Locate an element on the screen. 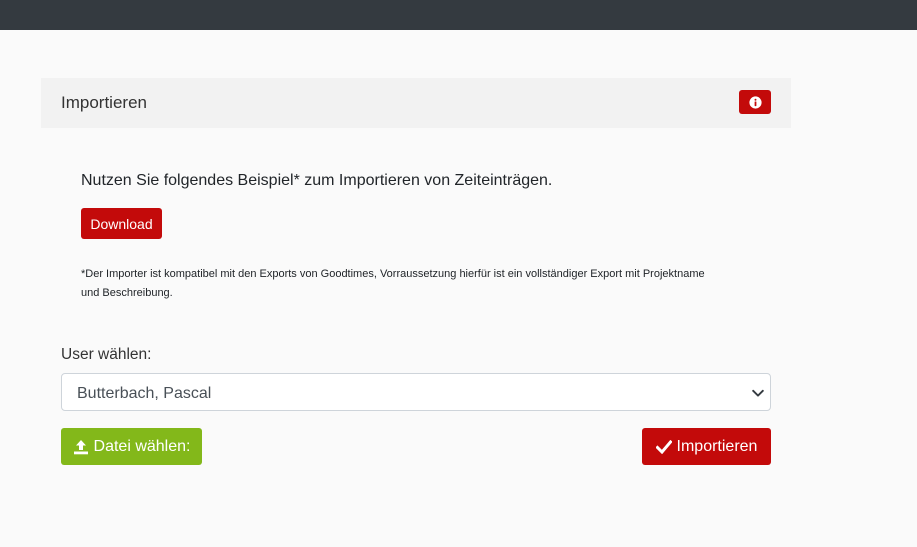 This screenshot has width=917, height=547. card-title: Importieren is located at coordinates (104, 102).